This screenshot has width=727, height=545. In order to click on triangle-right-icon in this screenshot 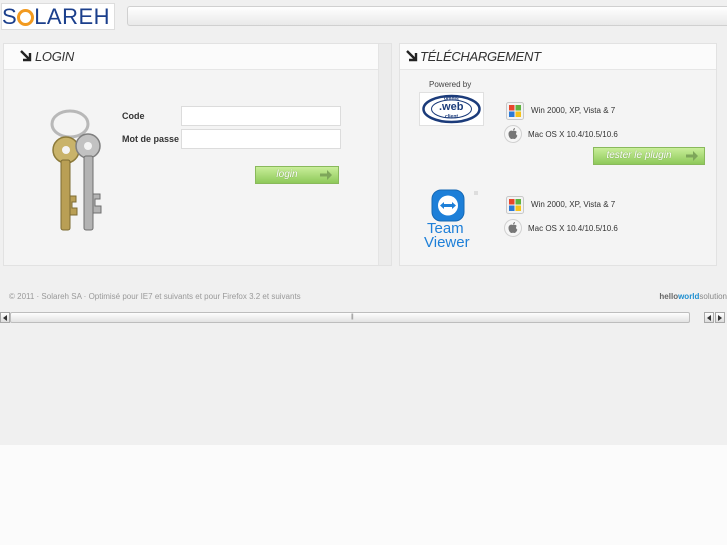, I will do `click(720, 318)`.